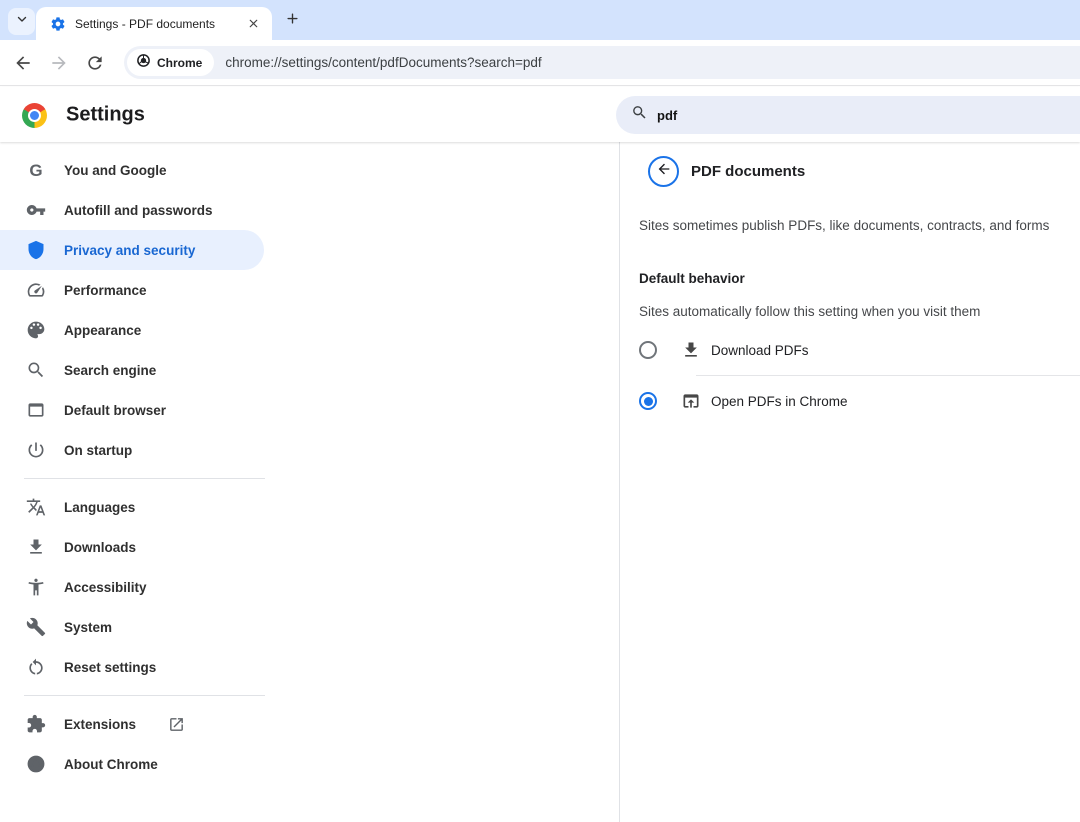 The width and height of the screenshot is (1080, 822). Describe the element at coordinates (34, 115) in the screenshot. I see `chrome-logo-icon` at that location.